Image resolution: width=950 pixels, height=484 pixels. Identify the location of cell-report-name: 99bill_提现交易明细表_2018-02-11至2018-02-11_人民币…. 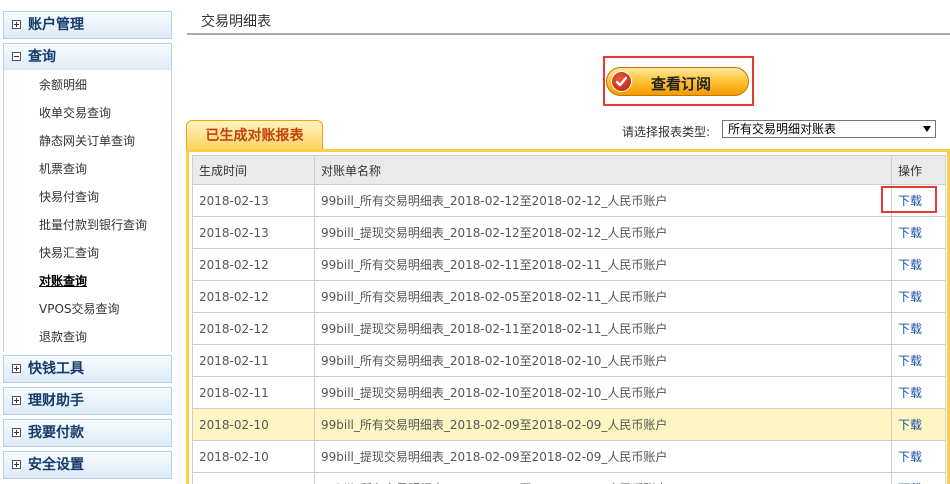
(603, 328).